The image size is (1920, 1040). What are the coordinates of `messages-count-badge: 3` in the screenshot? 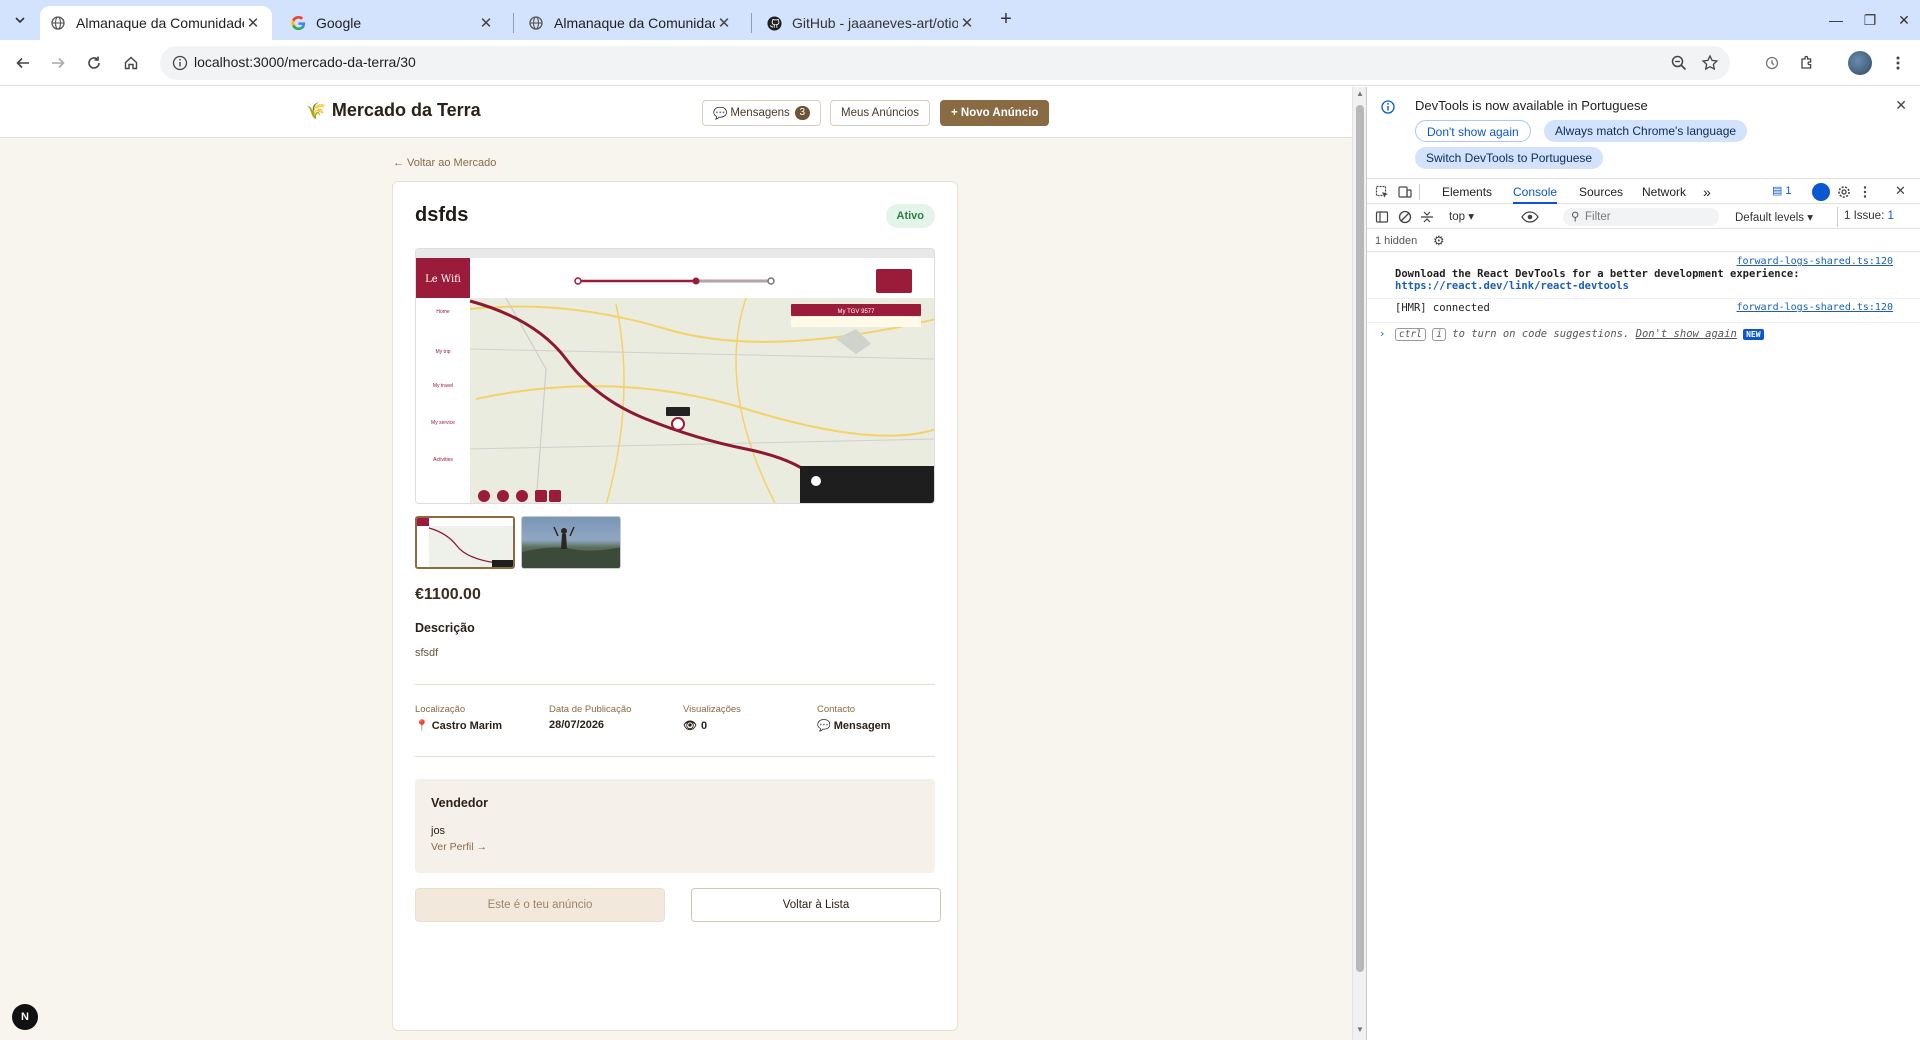 It's located at (802, 113).